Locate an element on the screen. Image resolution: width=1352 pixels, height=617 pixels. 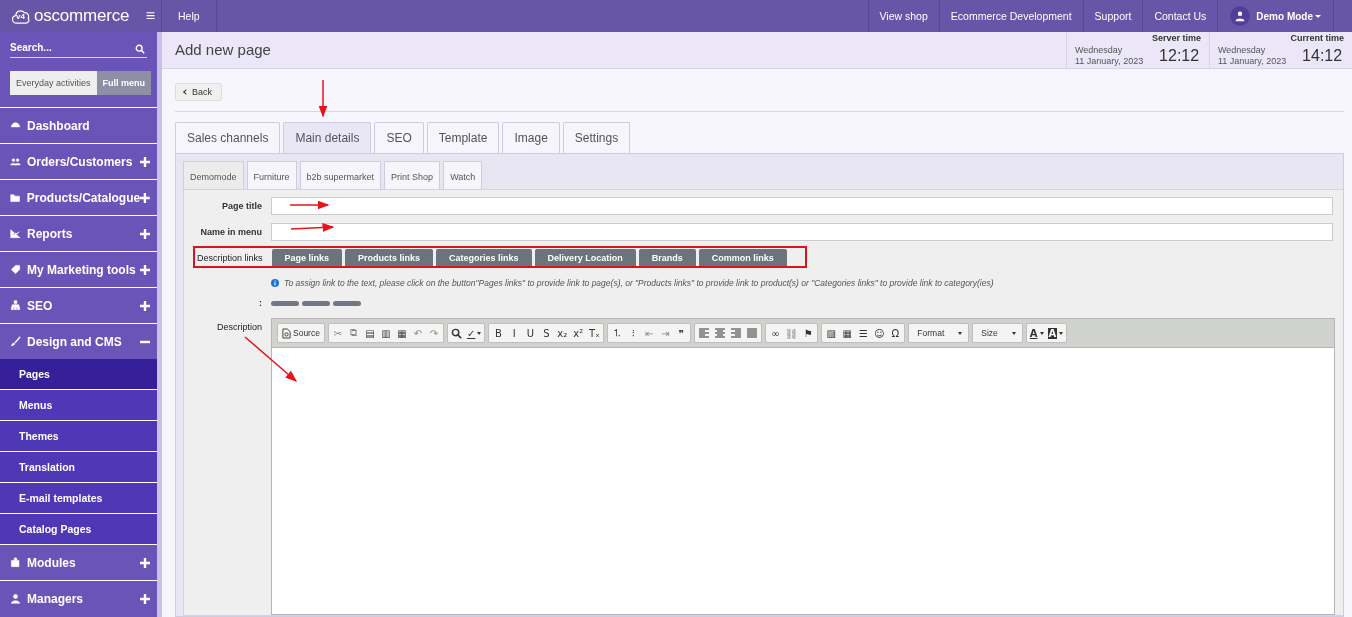
toolbar-dropdown: Format is located at coordinates (939, 333).